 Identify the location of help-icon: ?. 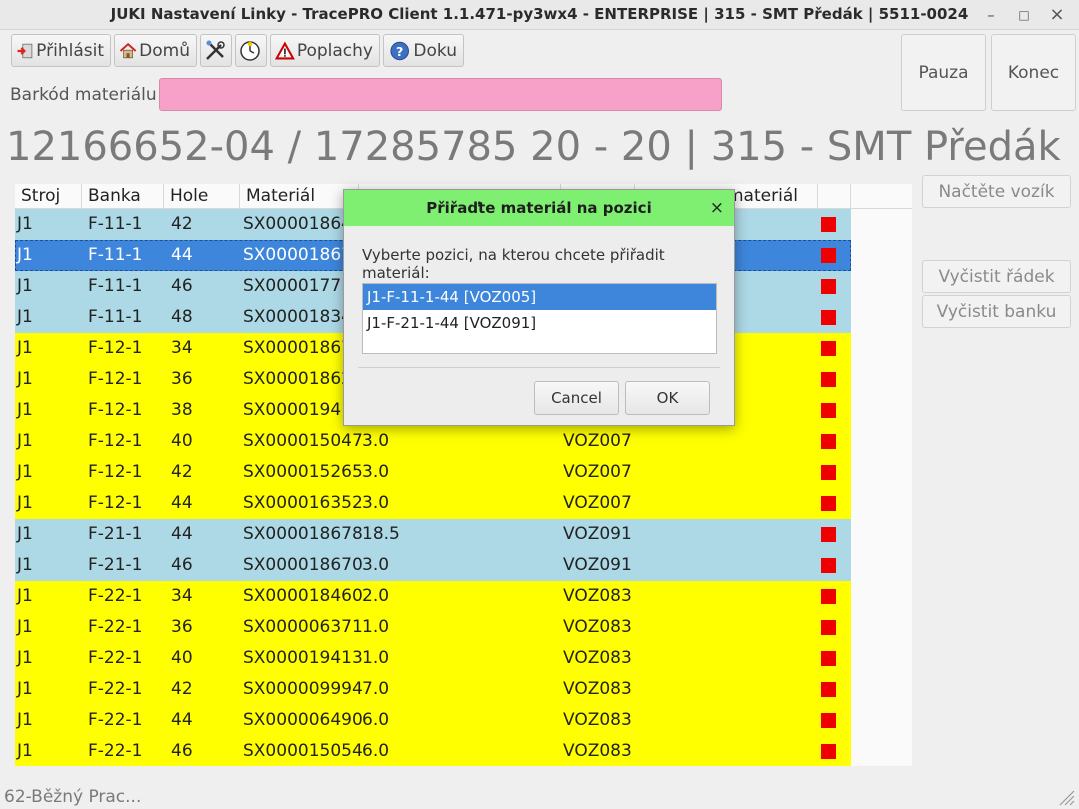
(399, 50).